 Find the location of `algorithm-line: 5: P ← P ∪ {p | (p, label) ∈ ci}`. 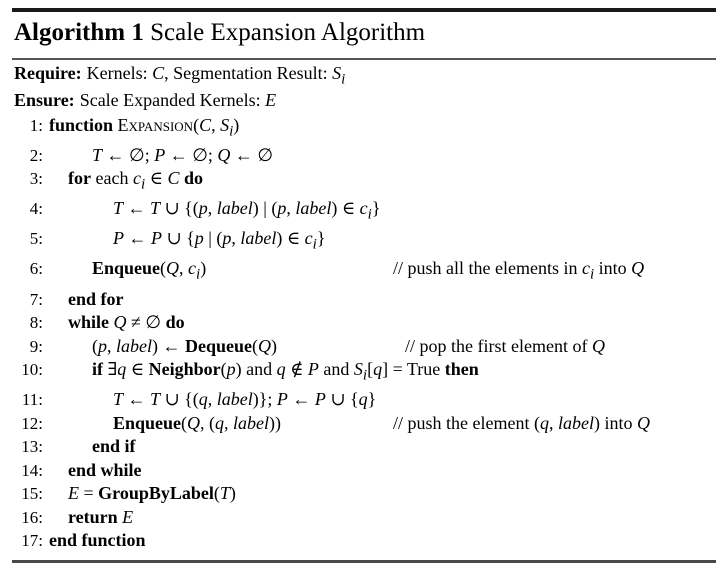

algorithm-line: 5: P ← P ∪ {p | (p, label) ∈ ci} is located at coordinates (364, 242).